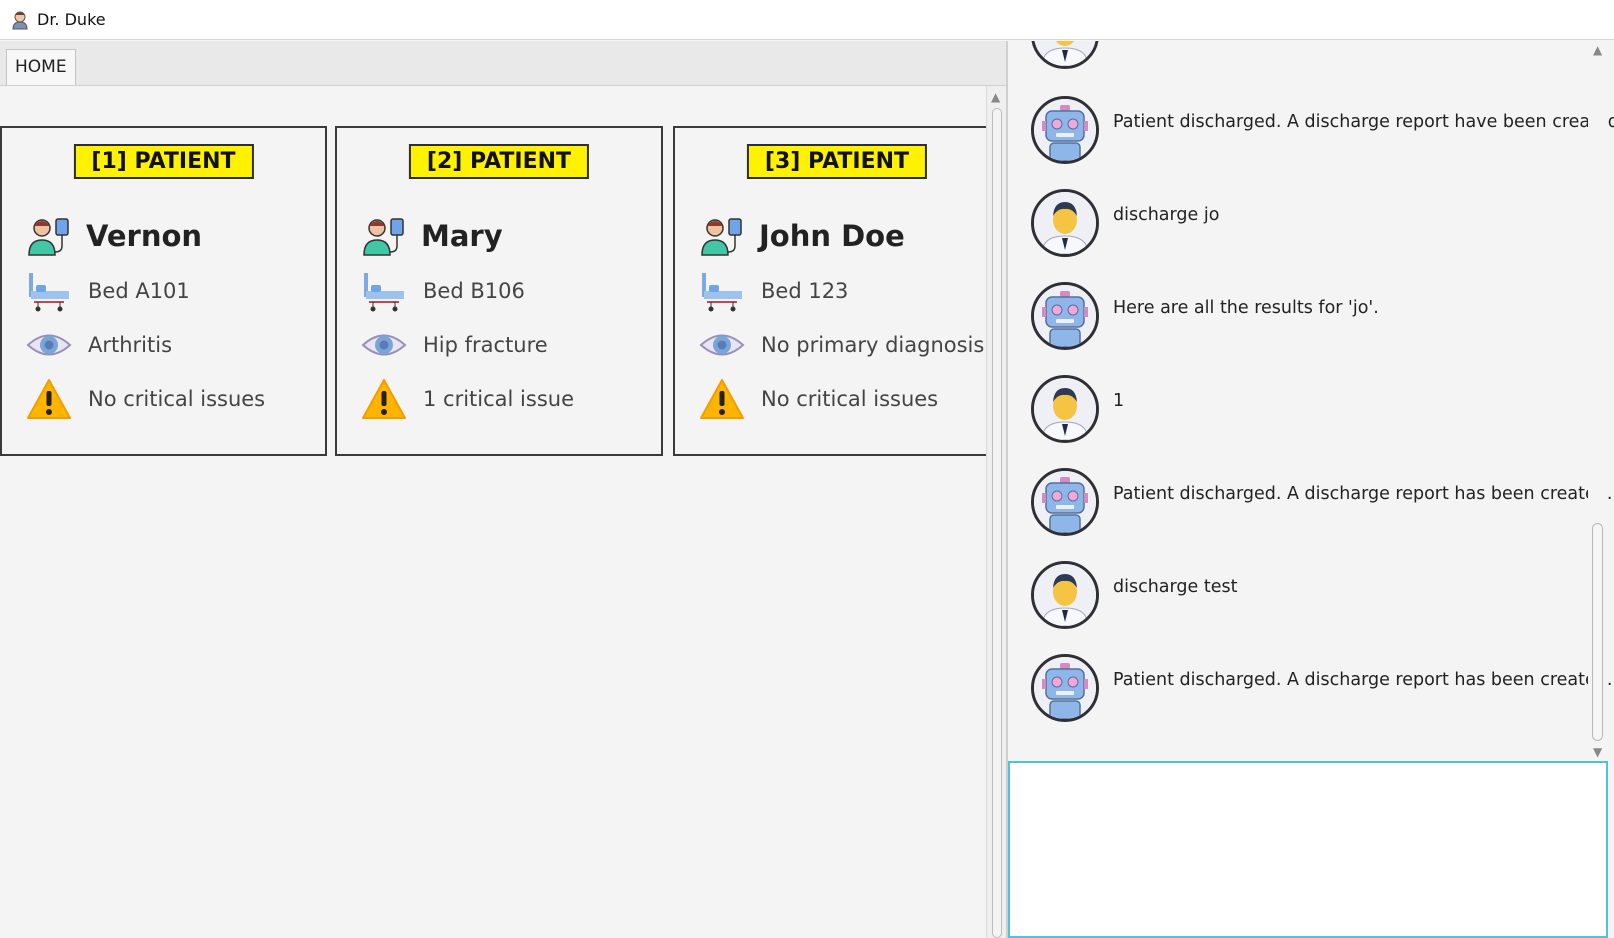 This screenshot has width=1614, height=938. I want to click on chat-message-bot: Here are all the results for 'jo'., so click(1205, 316).